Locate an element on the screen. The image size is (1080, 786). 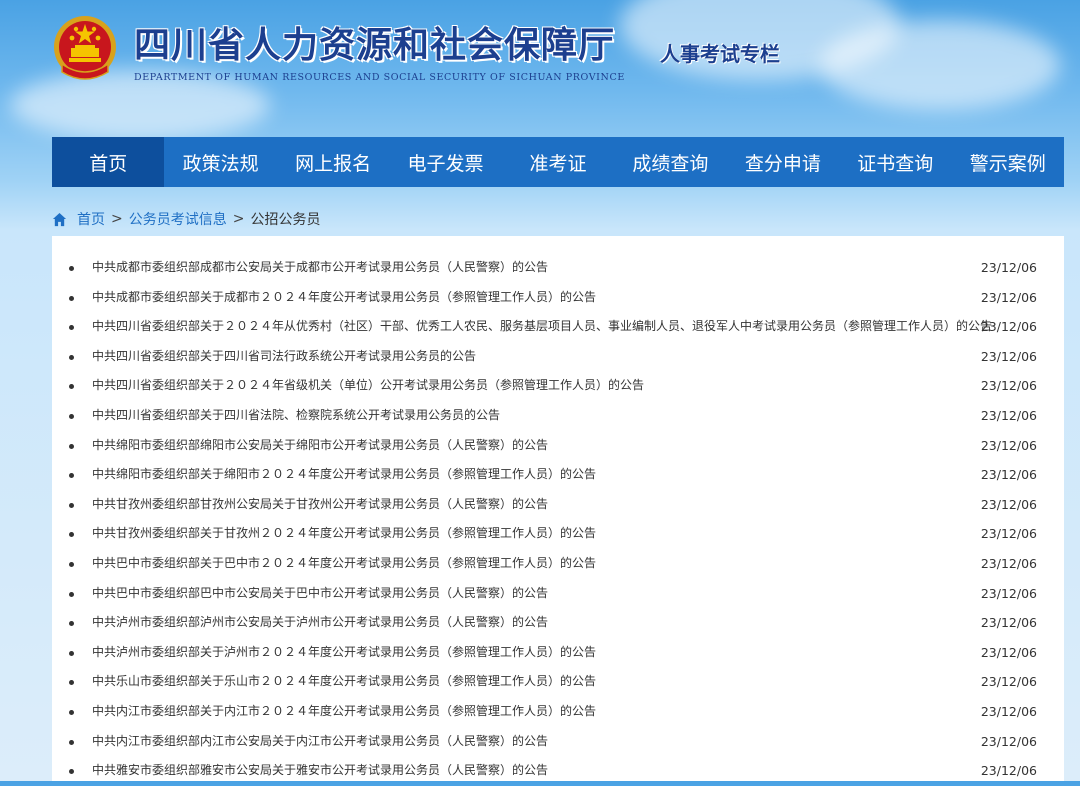
announcement-link: 中共巴中市委组织部巴中市公安局关于巴中市公开考试录用公务员（人民警察）的公告 is located at coordinates (320, 593).